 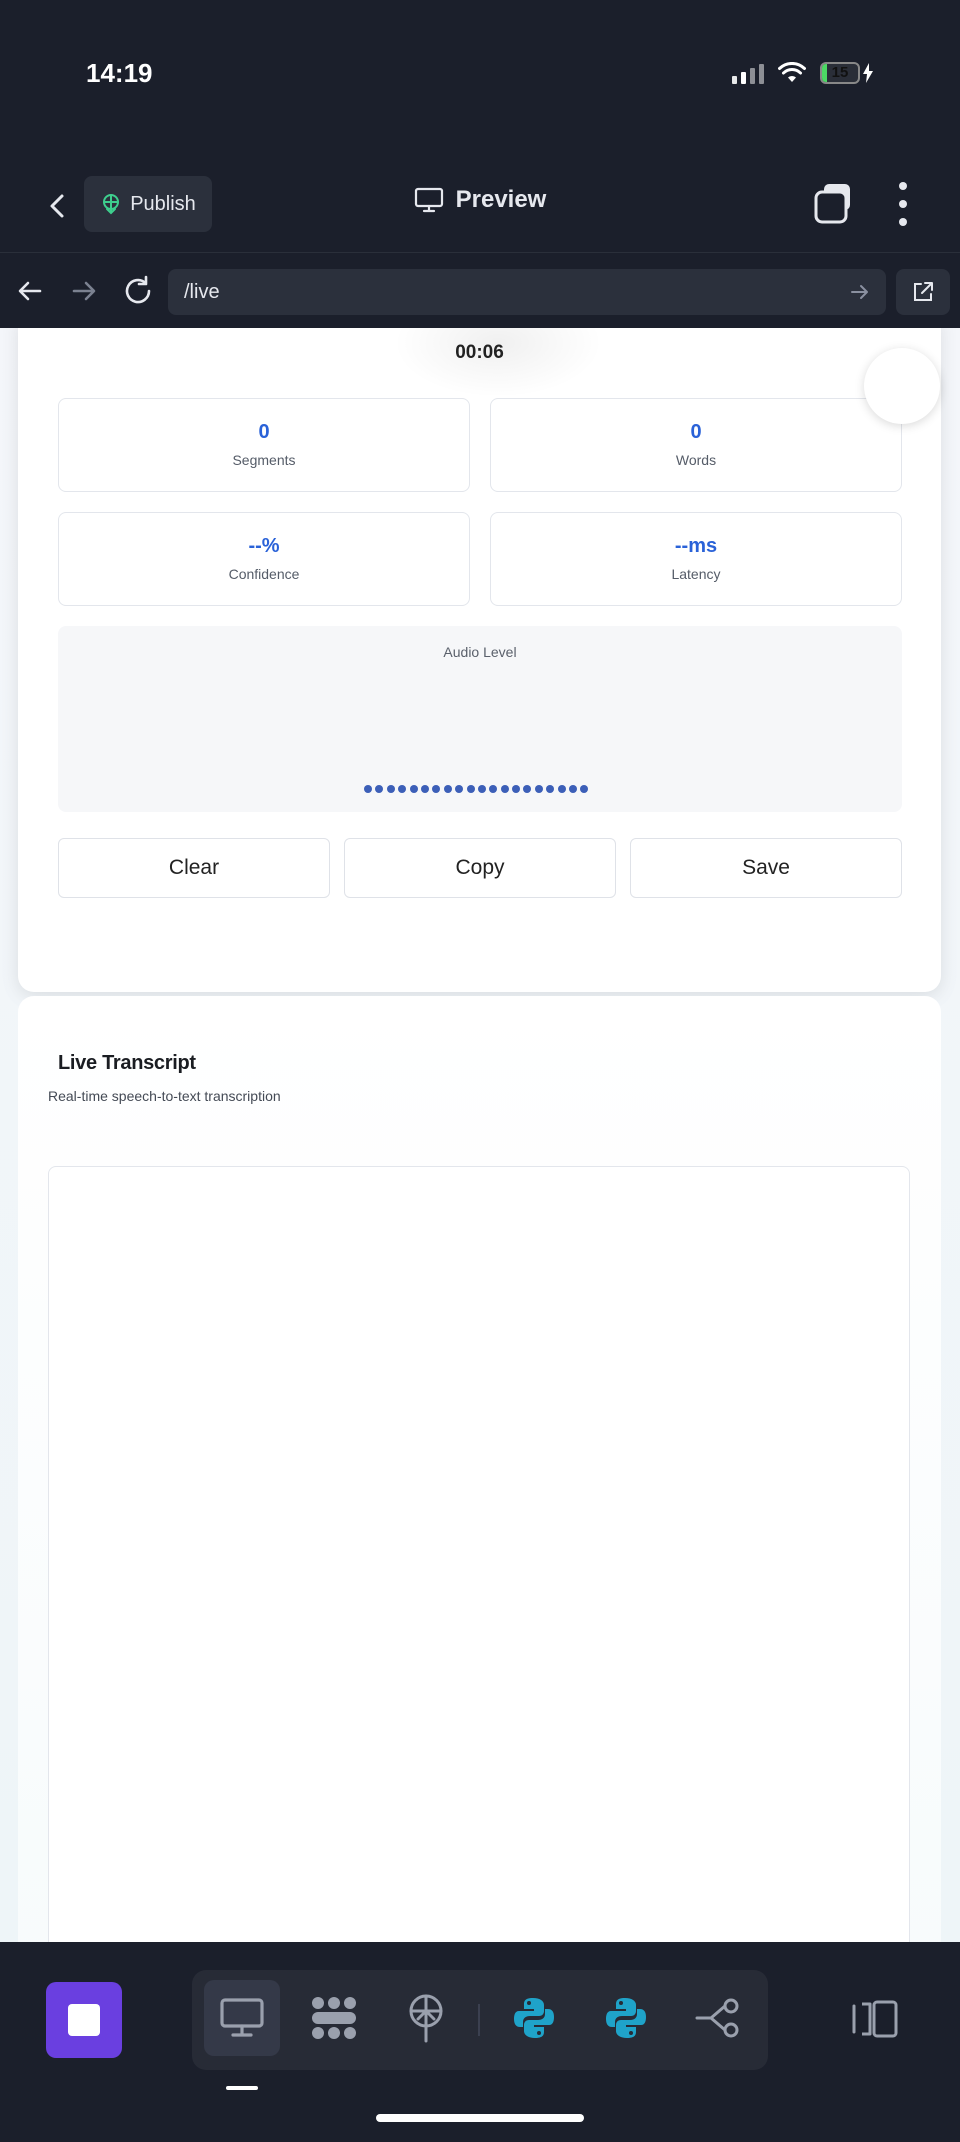 I want to click on tool-deploy, so click(x=426, y=2018).